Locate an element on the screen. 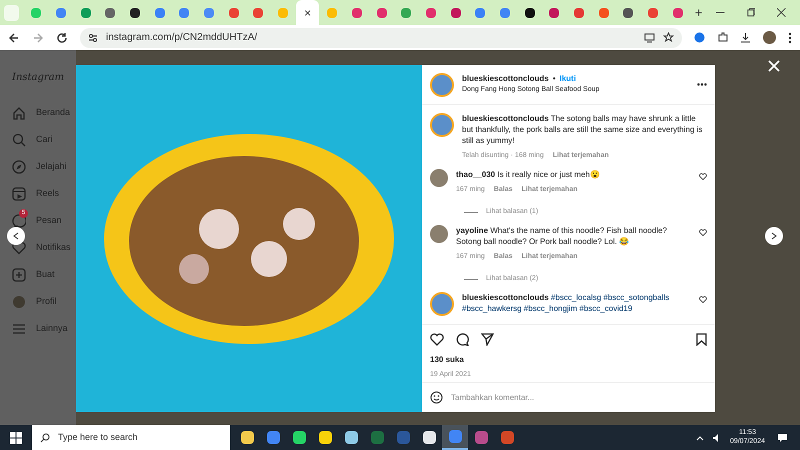  address-bar: instagram.com/p/CN2mddUHTzA/ is located at coordinates (381, 38).